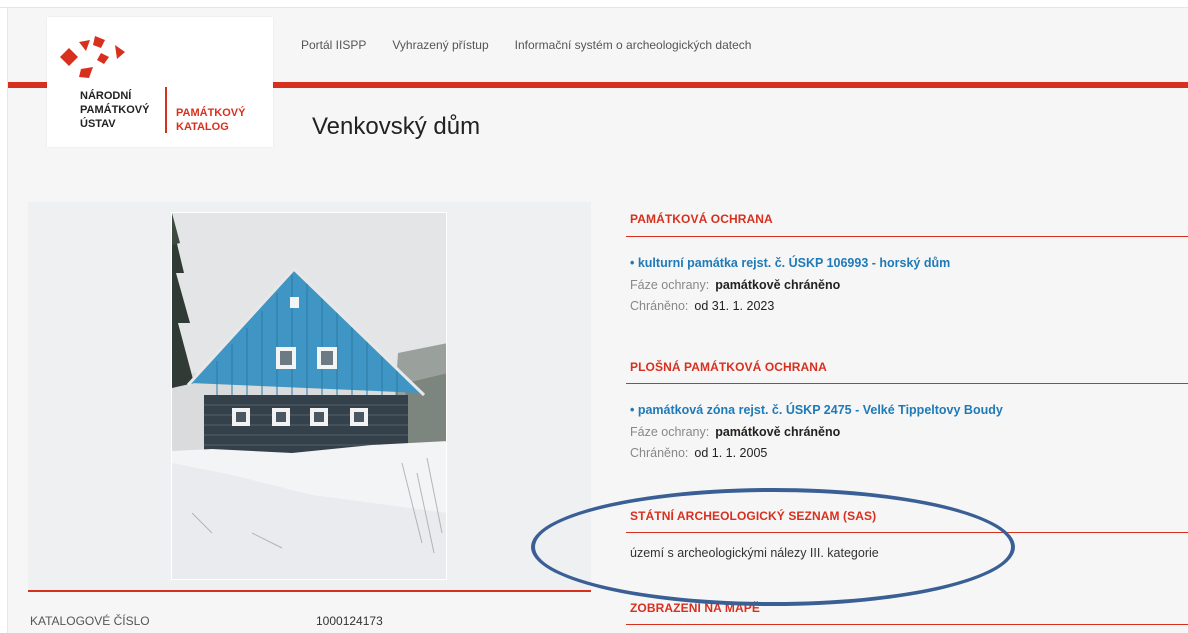 This screenshot has height=633, width=1188. Describe the element at coordinates (333, 45) in the screenshot. I see `nav-link-portal-iispp: Portál IISPP` at that location.